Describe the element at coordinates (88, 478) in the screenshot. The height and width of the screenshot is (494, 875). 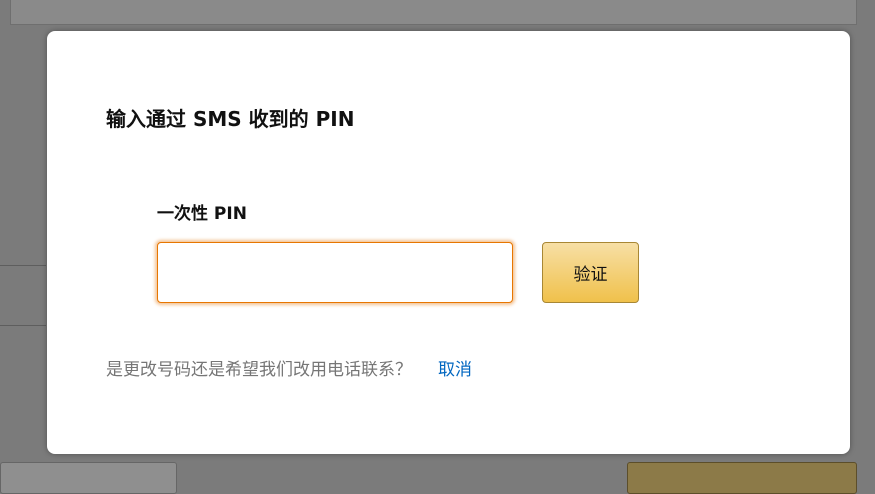
I see `background-secondary-button` at that location.